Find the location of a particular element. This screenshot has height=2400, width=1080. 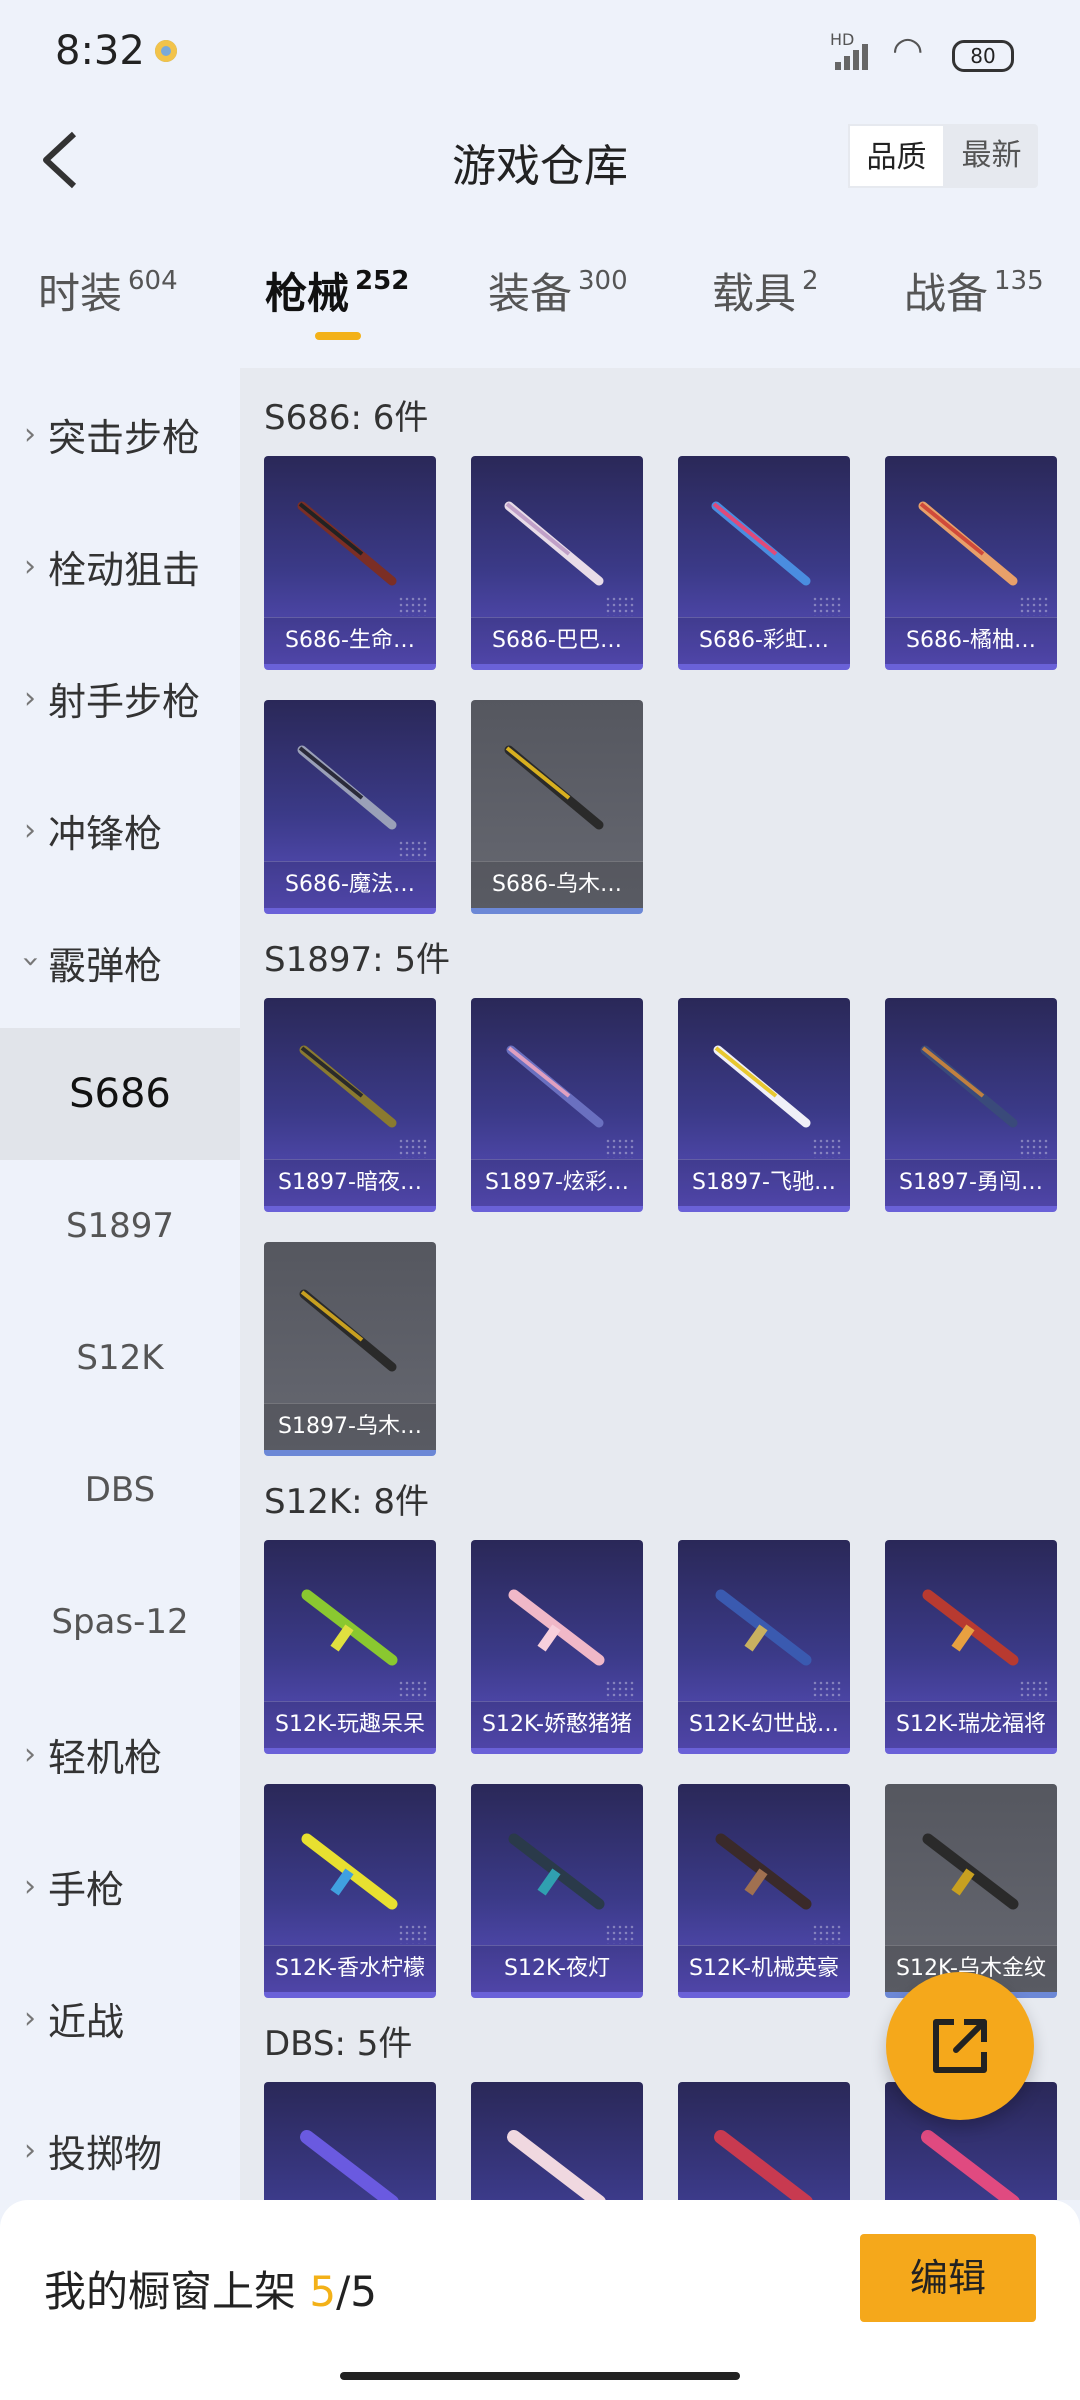

skin-name: S12K-夜灯 is located at coordinates (557, 1968).